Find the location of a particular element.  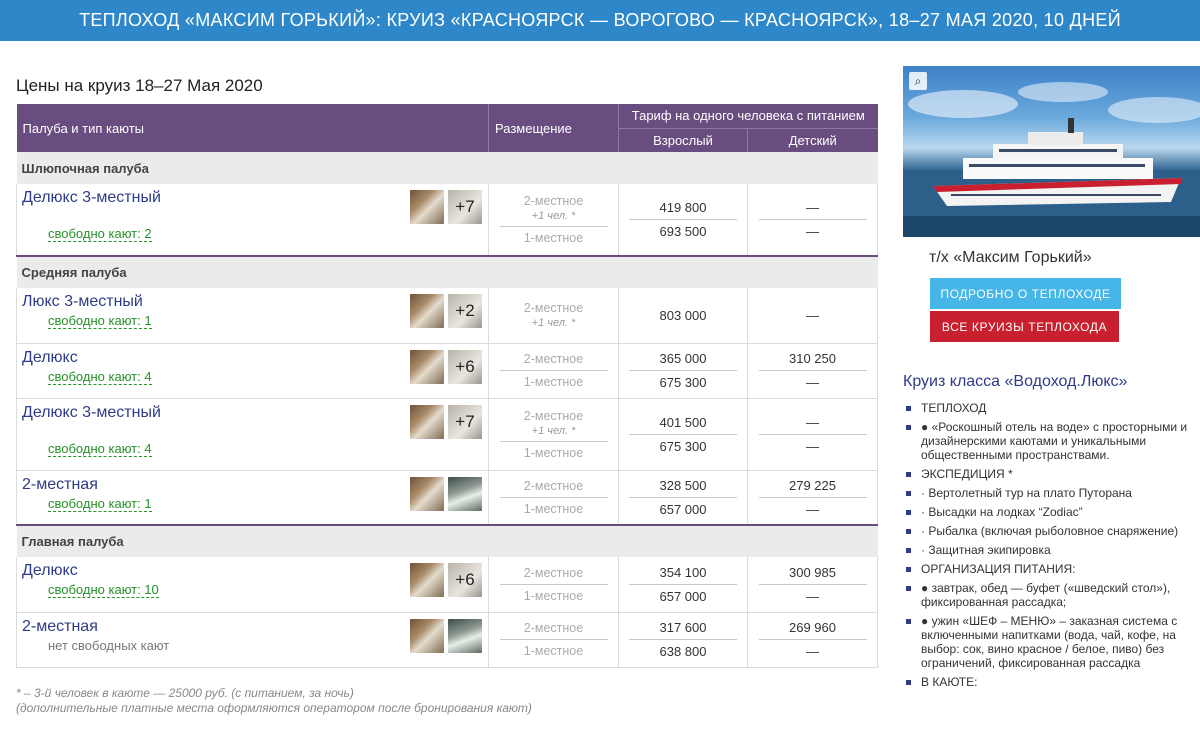

cabin-cell: 2-местная нет свободных кают is located at coordinates (252, 640).